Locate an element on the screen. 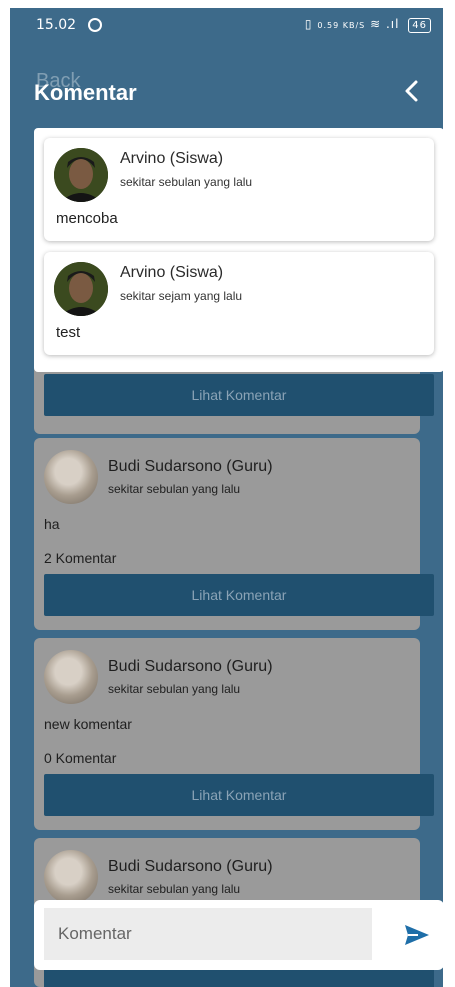  status-icons: ▯ 0.59 KB/S ≋ .ıl 46 is located at coordinates (368, 25).